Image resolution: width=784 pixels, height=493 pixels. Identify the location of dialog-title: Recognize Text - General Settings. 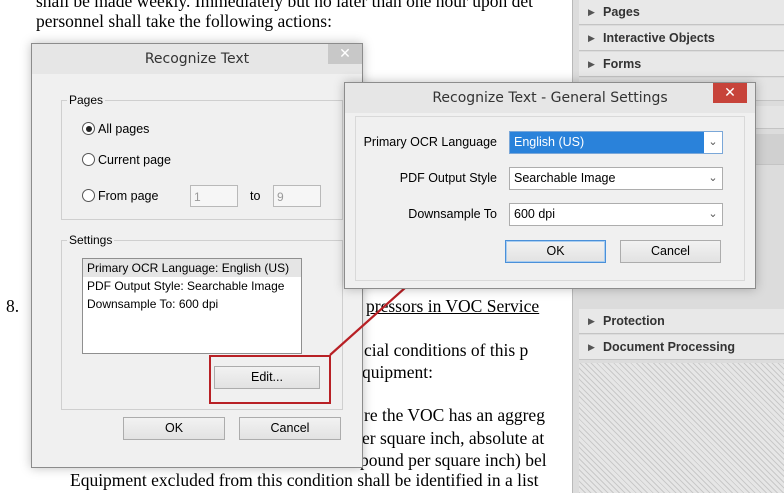
(550, 98).